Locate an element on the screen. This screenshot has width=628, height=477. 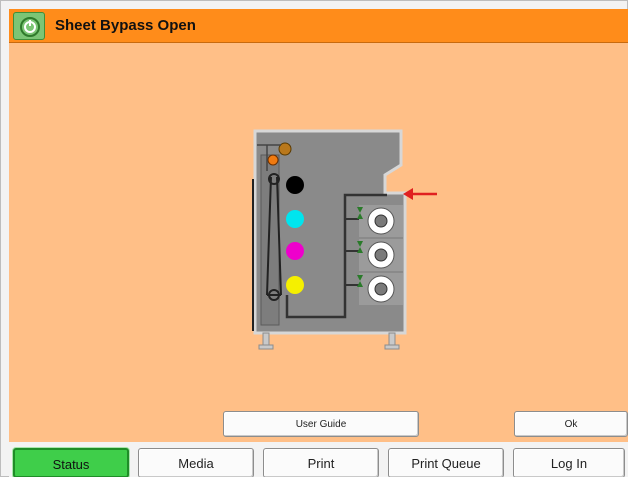
toner-magenta is located at coordinates (295, 251).